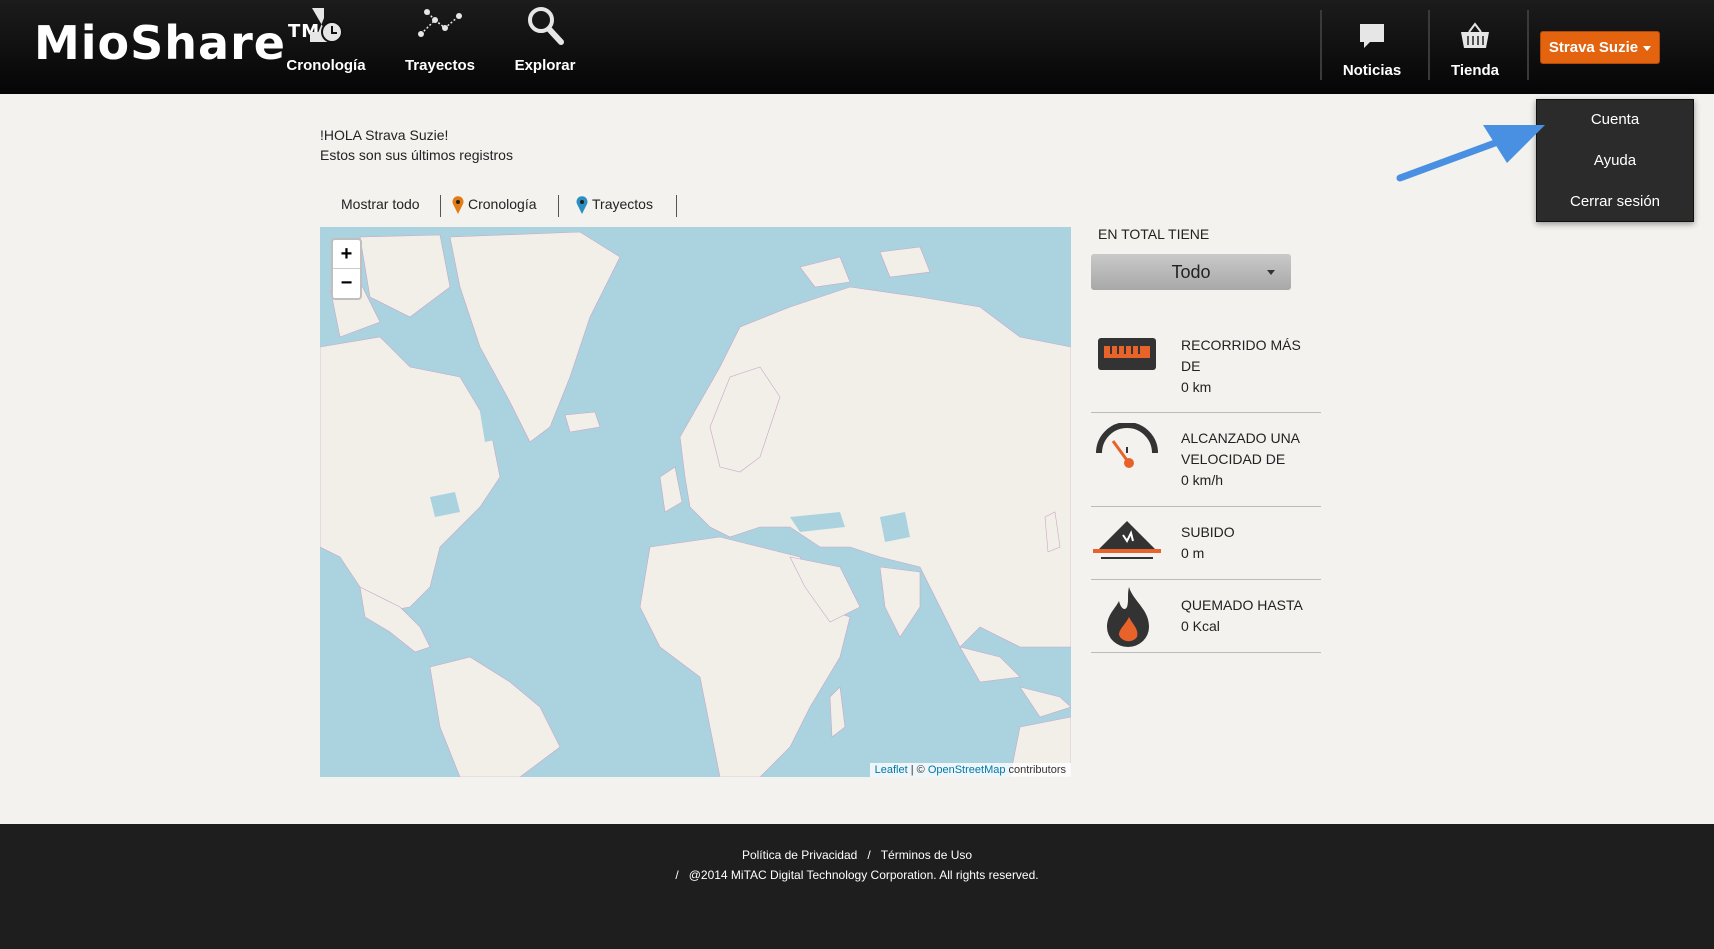  Describe the element at coordinates (1241, 438) in the screenshot. I see `stat-label: ALCANZADO UNA` at that location.